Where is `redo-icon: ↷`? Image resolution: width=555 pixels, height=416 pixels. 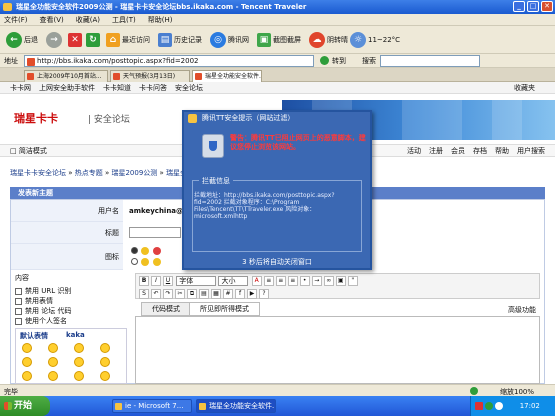 redo-icon: ↷ is located at coordinates (168, 294).